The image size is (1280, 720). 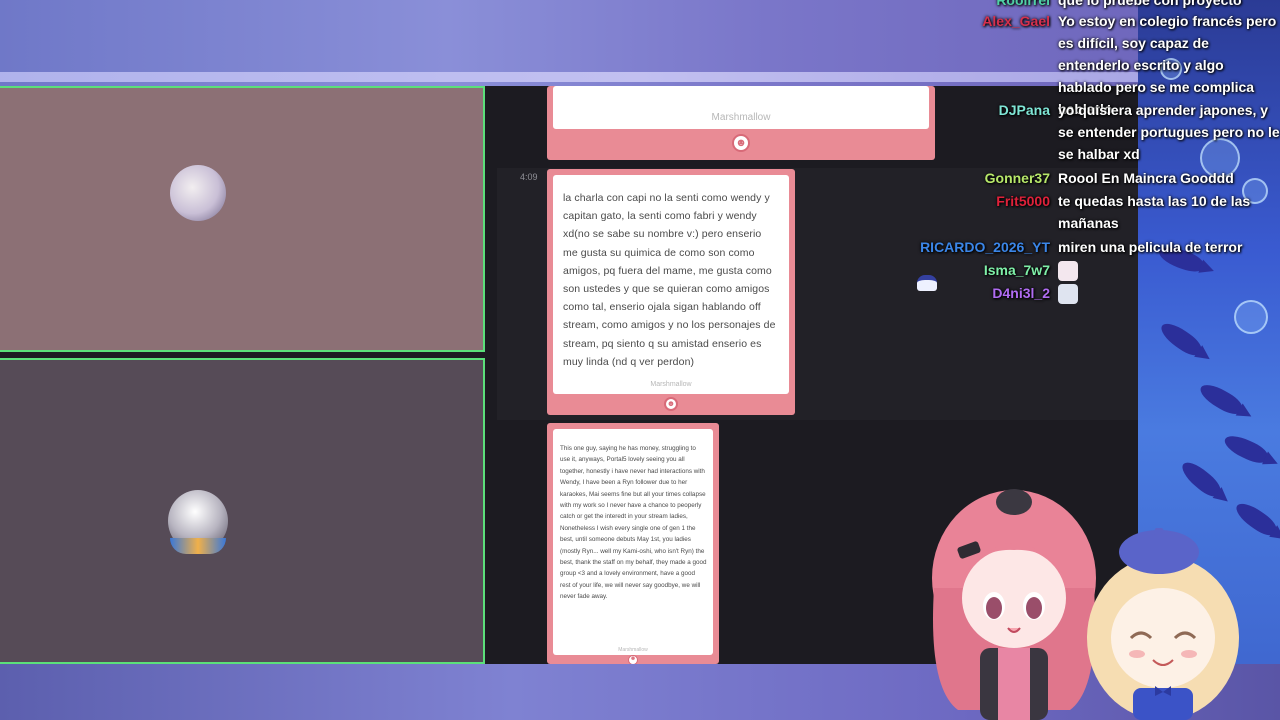 I want to click on marshmallow-card: Marshmallow ☻, so click(x=741, y=123).